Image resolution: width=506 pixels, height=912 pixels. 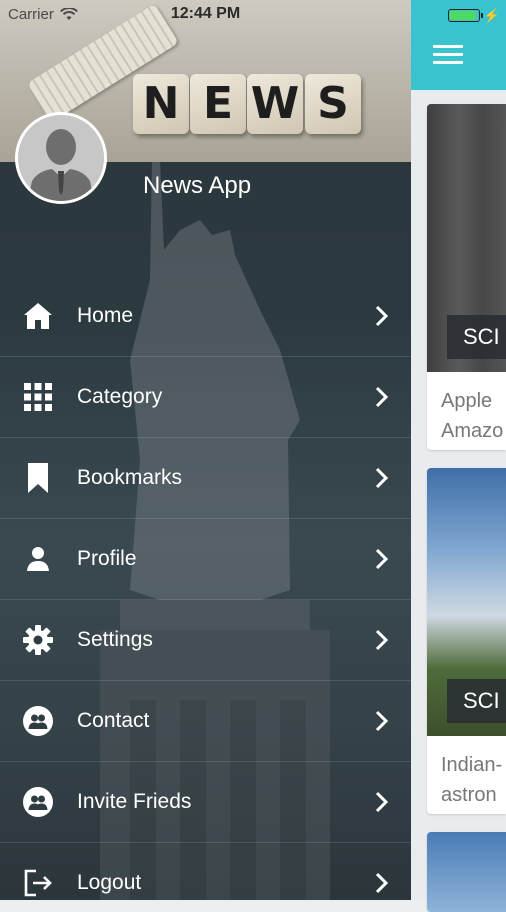 I want to click on menu-item-label: Logout, so click(x=109, y=882).